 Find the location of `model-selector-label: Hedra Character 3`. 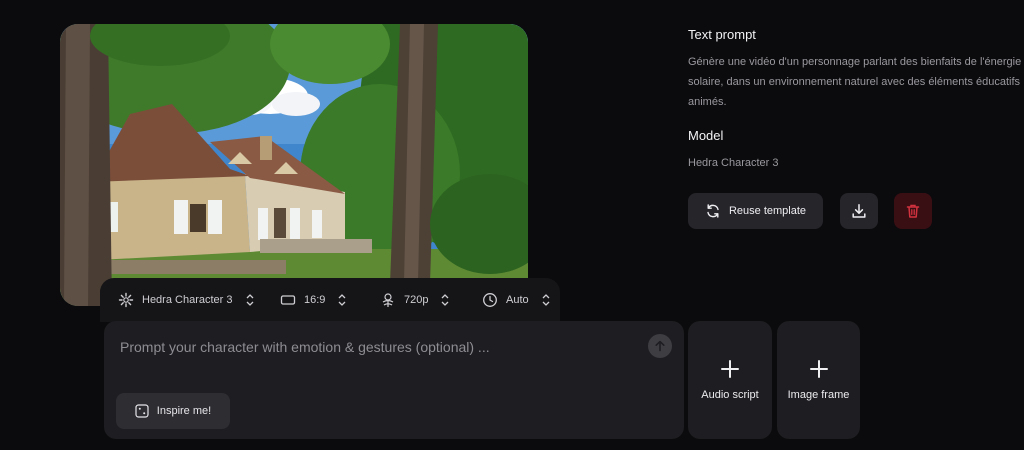

model-selector-label: Hedra Character 3 is located at coordinates (187, 300).